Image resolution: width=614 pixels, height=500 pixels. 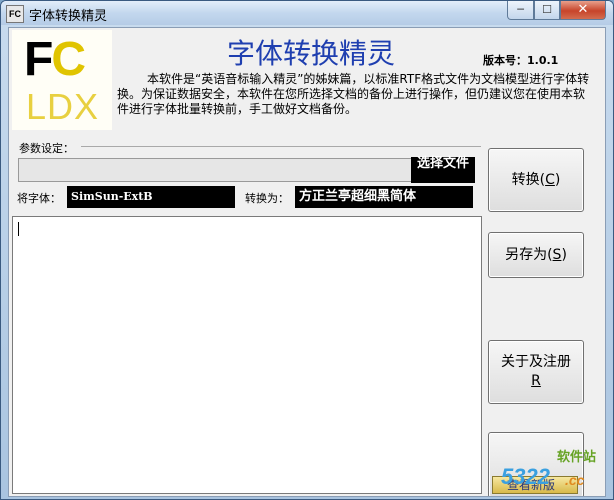 I want to click on version-label: 版本号：1.0.1, so click(x=521, y=60).